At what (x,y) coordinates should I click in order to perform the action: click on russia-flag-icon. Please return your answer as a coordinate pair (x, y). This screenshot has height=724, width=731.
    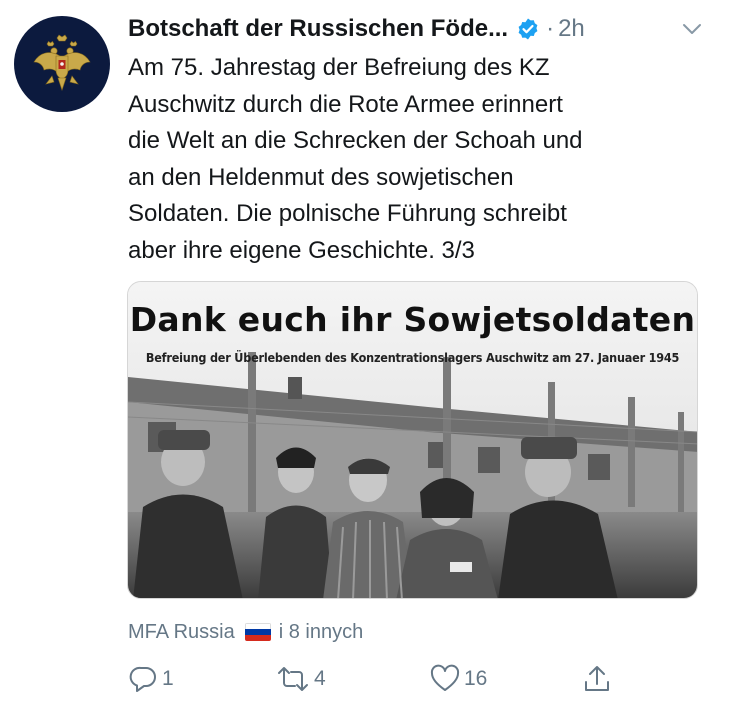
    Looking at the image, I should click on (257, 632).